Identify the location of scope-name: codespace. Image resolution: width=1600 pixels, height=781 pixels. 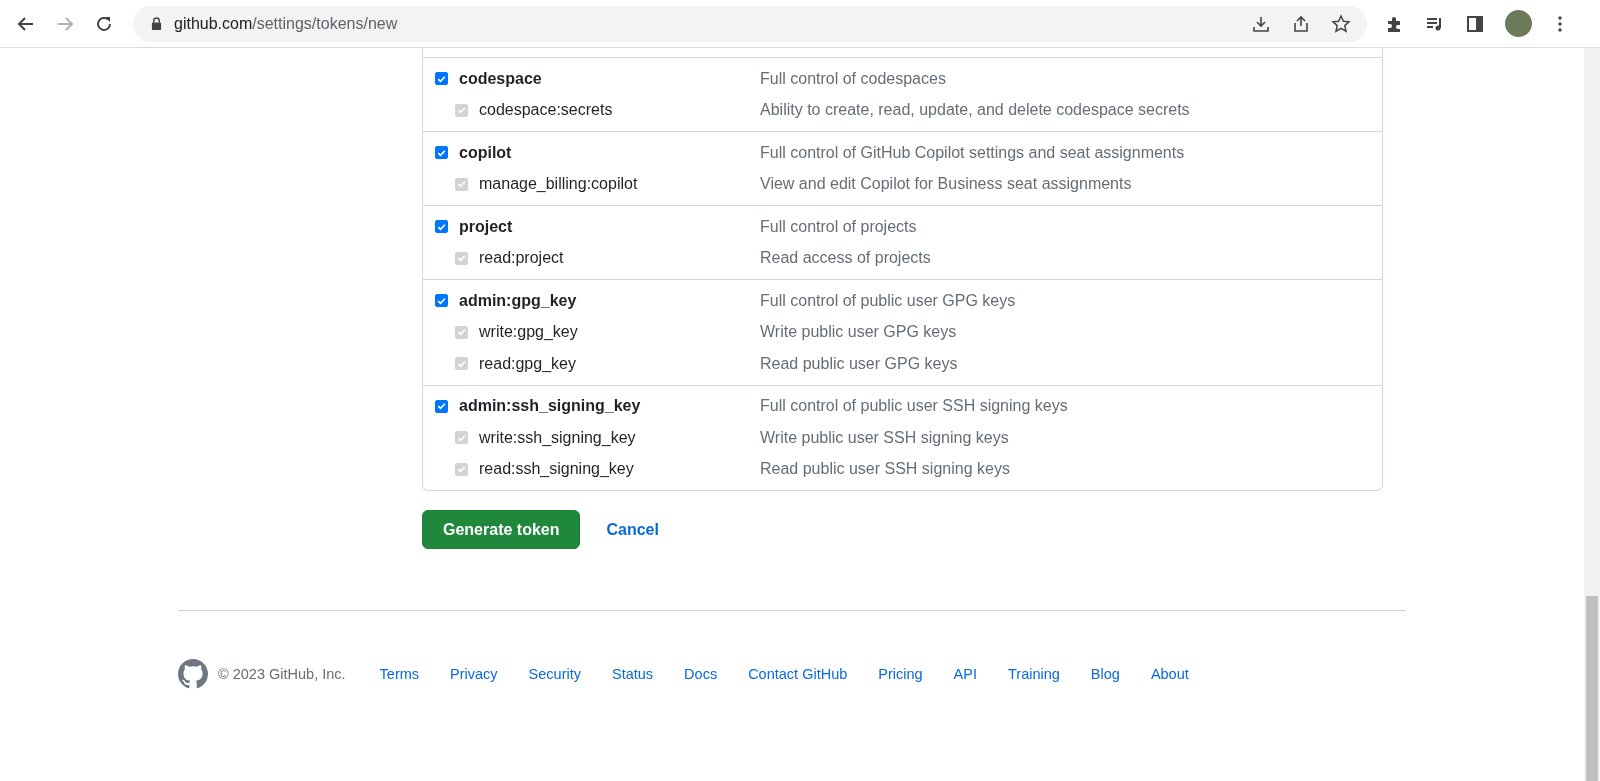
(500, 78).